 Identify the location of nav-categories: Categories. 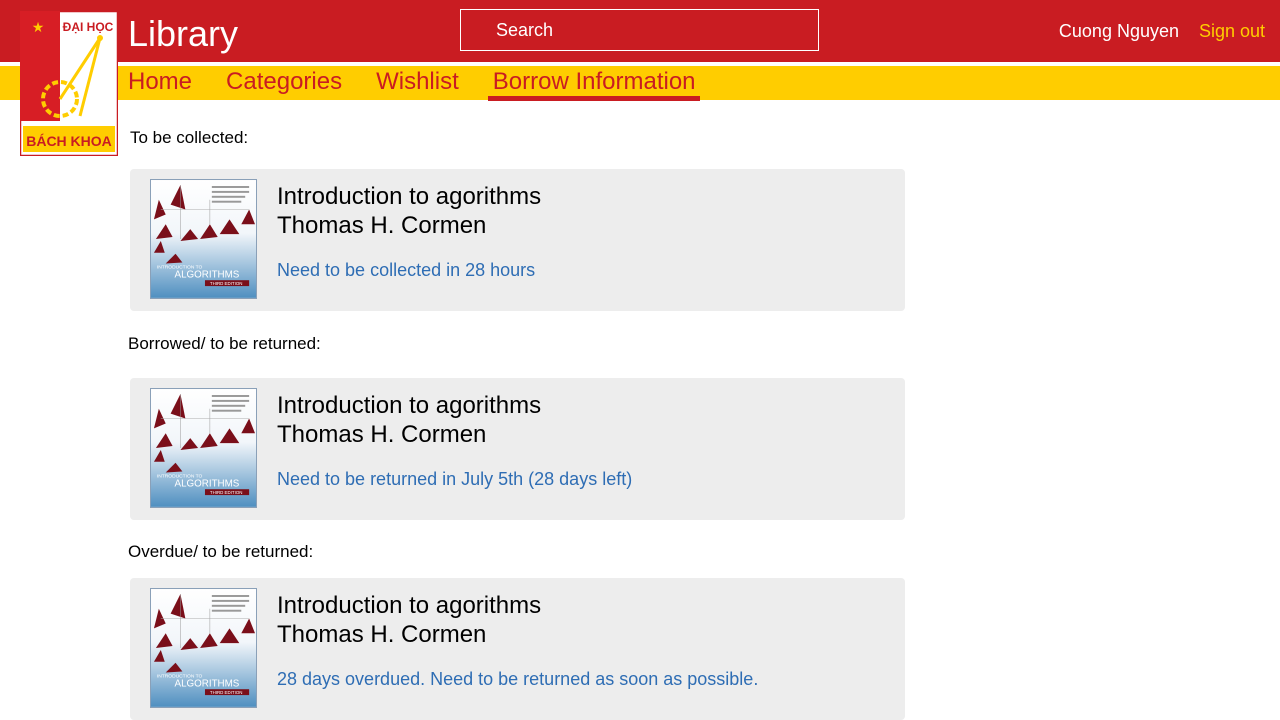
(284, 83).